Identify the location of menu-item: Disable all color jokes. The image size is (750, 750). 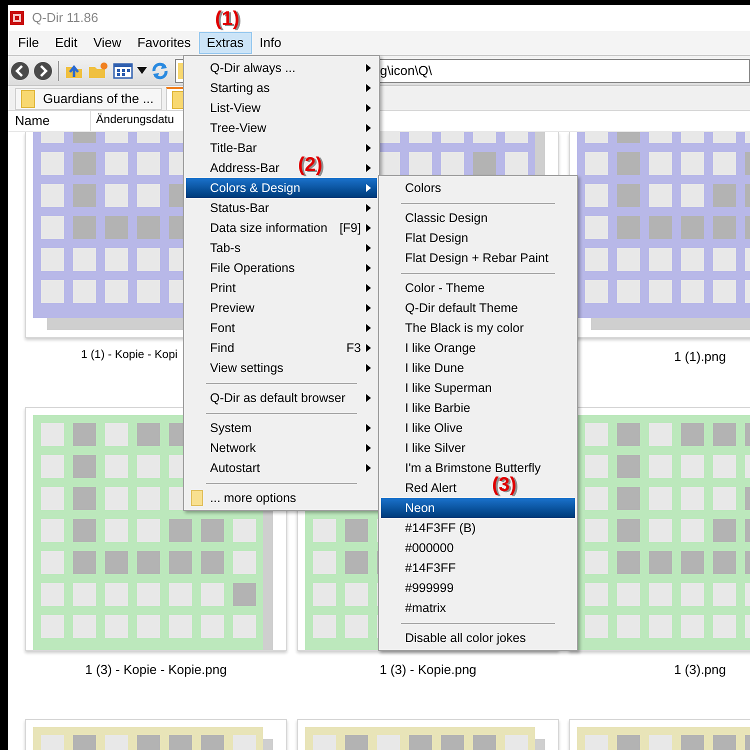
(465, 638).